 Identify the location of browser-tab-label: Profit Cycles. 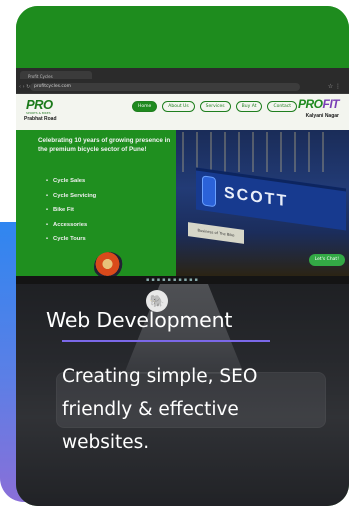
(40, 76).